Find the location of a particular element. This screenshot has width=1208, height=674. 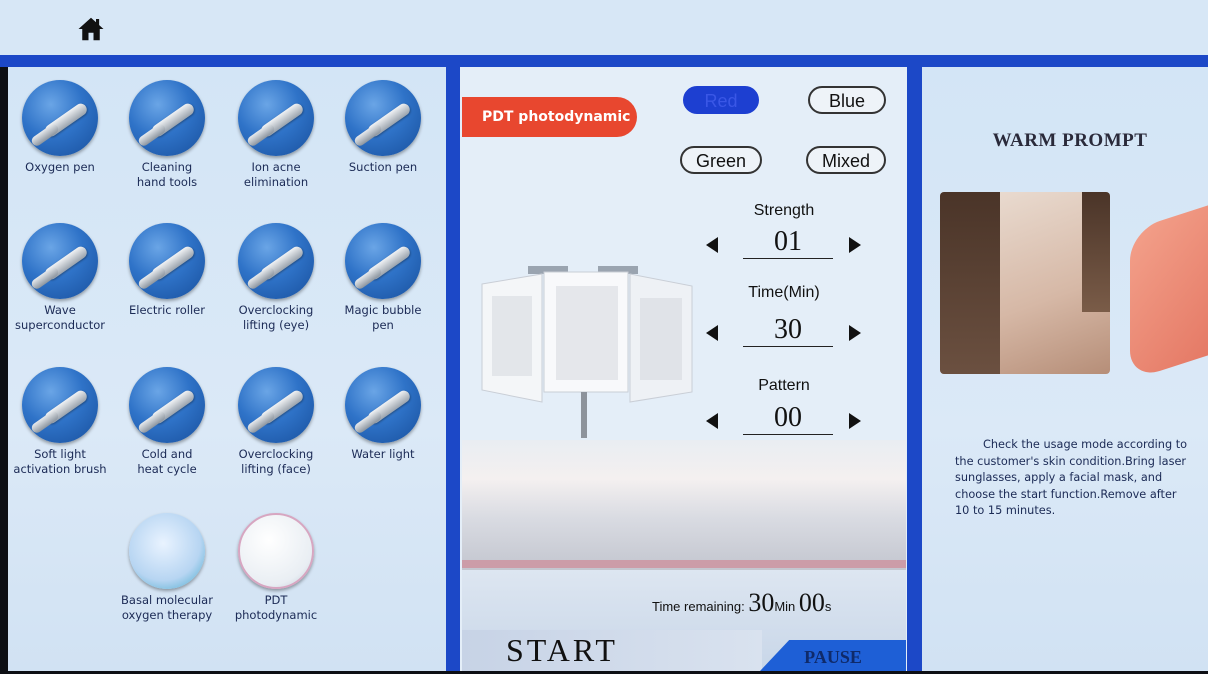

electric-roller-icon is located at coordinates (167, 261).